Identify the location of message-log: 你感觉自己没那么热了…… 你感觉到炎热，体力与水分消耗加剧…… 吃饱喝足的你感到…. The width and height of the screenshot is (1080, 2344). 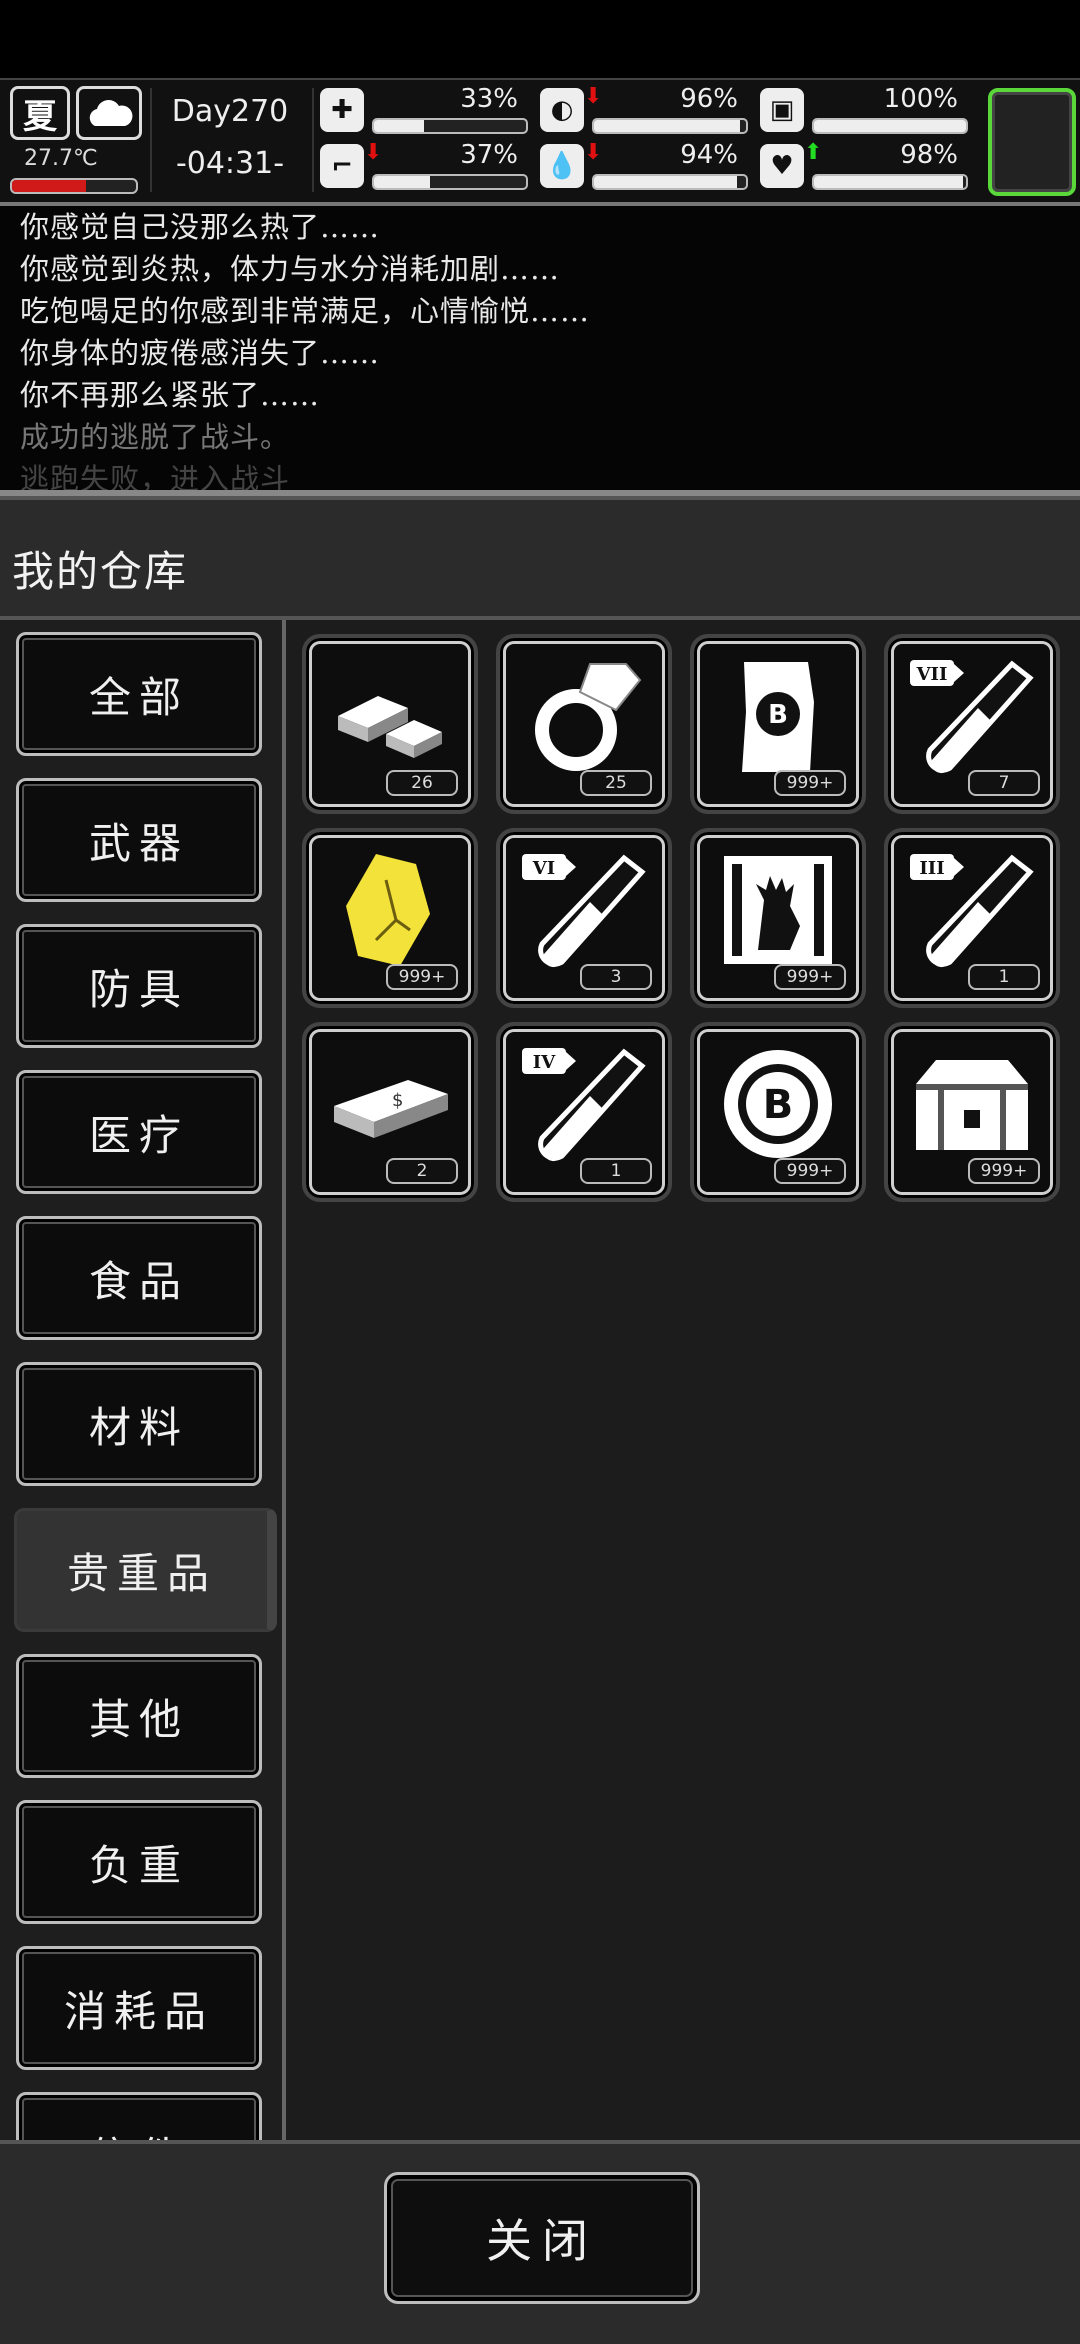
(540, 351).